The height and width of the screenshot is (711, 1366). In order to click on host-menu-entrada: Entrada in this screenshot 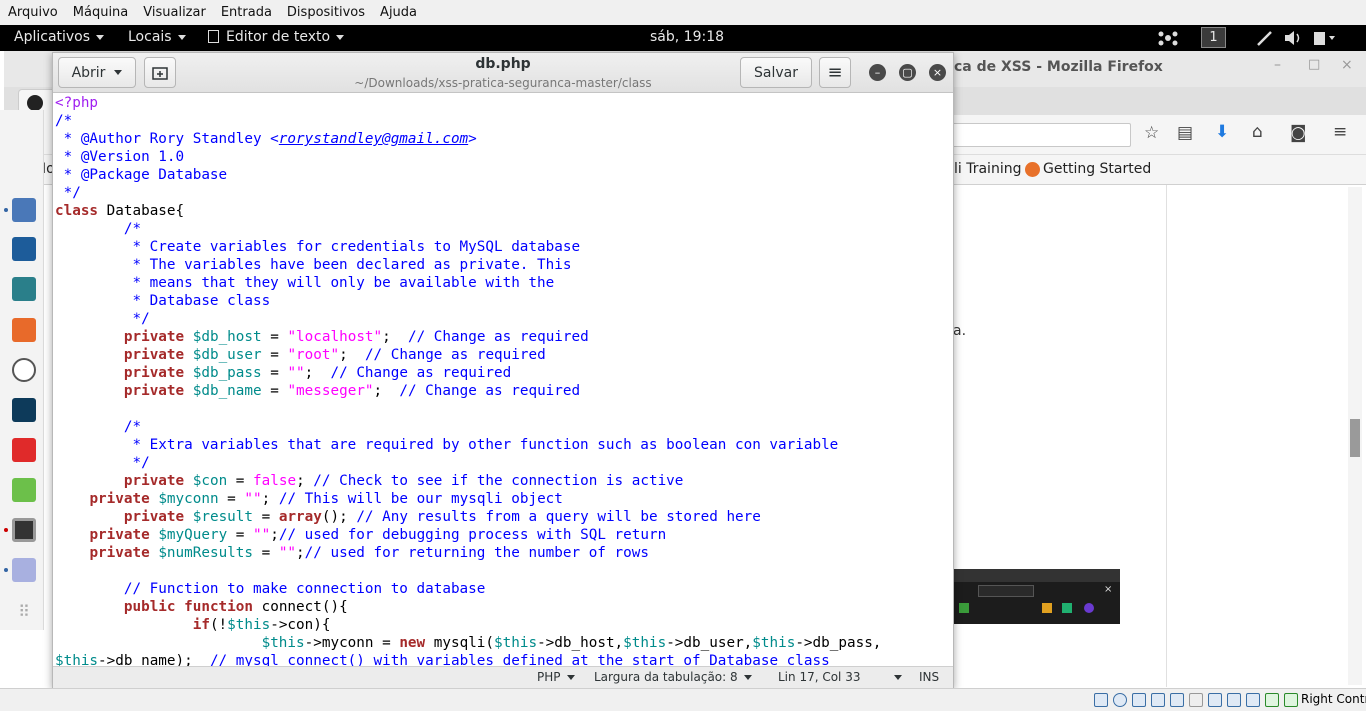, I will do `click(246, 12)`.